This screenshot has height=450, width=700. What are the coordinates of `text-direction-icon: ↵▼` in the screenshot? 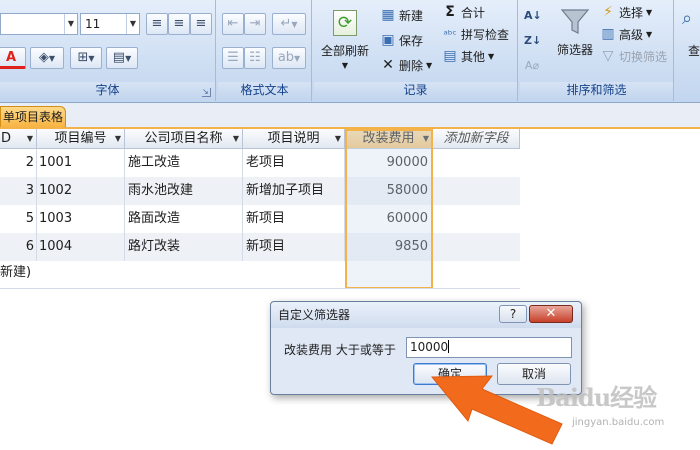 It's located at (289, 24).